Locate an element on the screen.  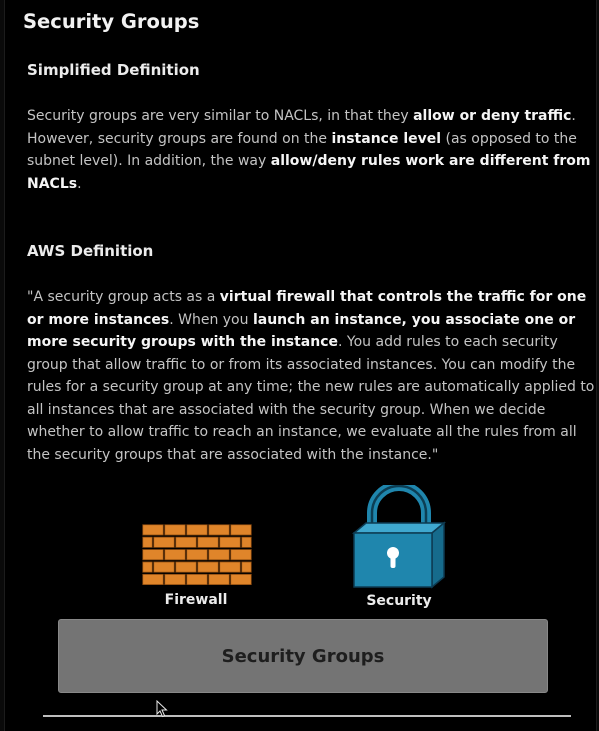
simplified-definition-heading: Simplified Definition is located at coordinates (113, 70).